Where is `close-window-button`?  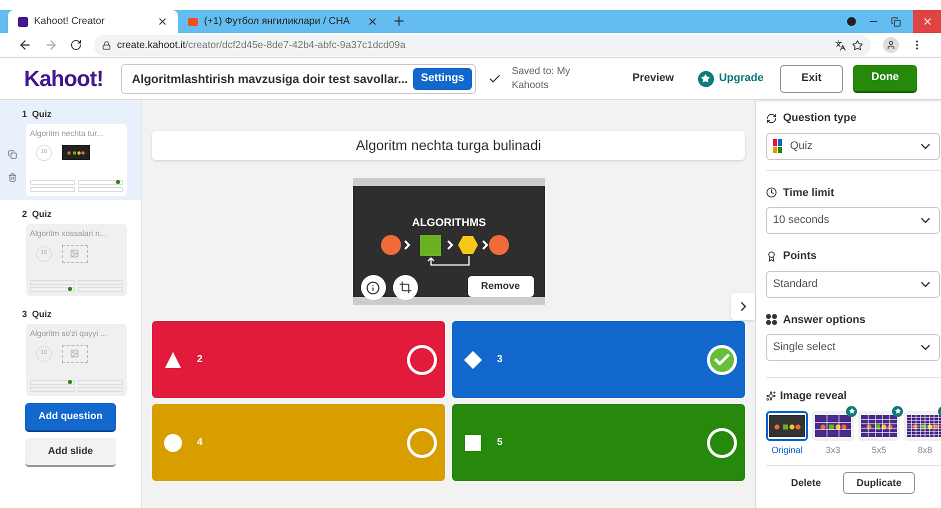
close-window-button is located at coordinates (927, 21).